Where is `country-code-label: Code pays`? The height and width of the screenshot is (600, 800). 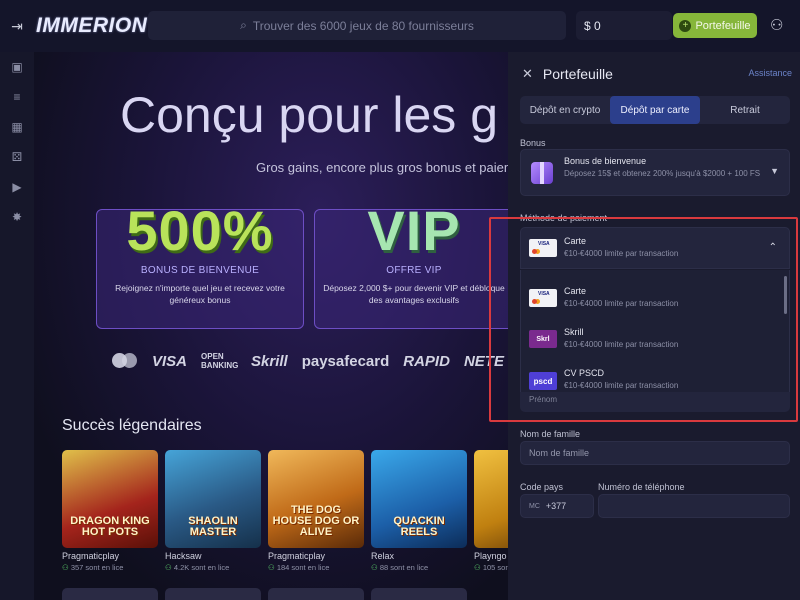 country-code-label: Code pays is located at coordinates (542, 487).